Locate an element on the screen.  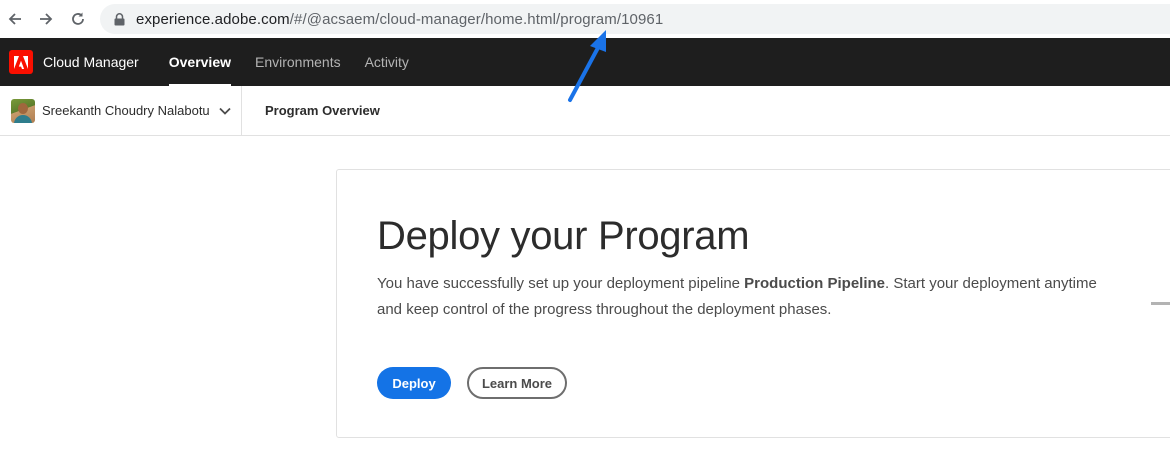
user-switcher: Sreekanth Choudry Nalabotu is located at coordinates (121, 110).